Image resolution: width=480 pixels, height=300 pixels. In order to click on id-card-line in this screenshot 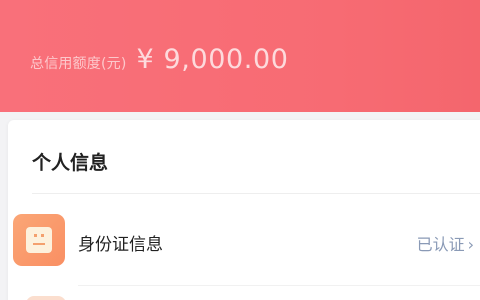, I will do `click(39, 244)`.